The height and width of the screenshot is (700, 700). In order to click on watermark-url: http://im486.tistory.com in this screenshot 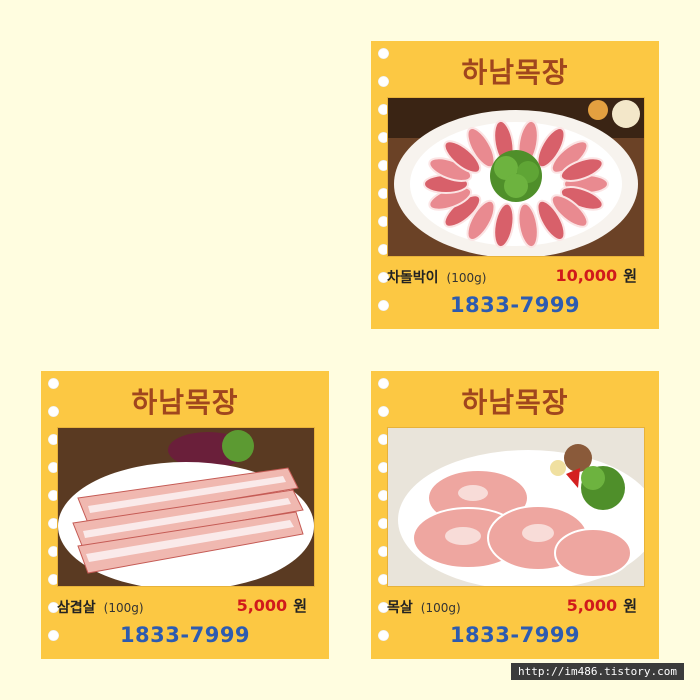, I will do `click(597, 671)`.